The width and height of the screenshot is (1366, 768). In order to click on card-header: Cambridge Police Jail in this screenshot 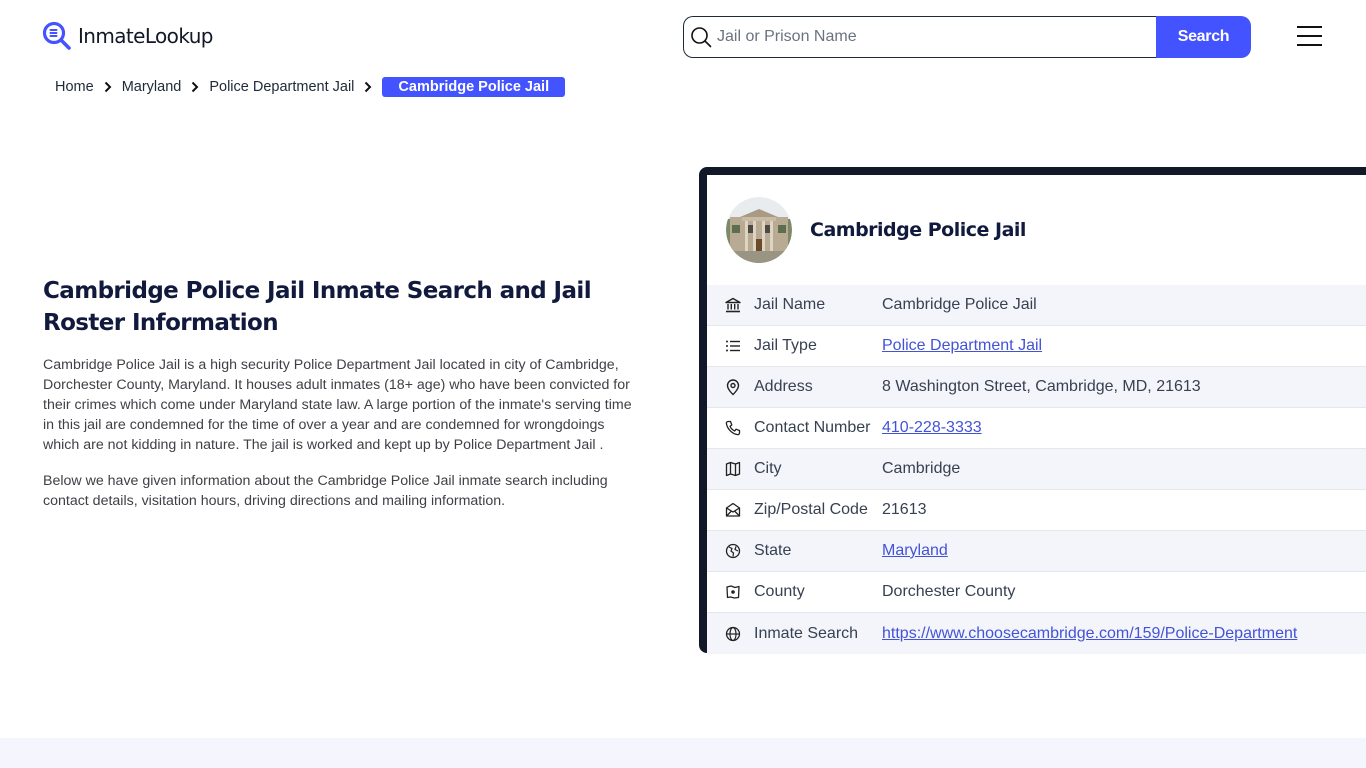, I will do `click(1036, 230)`.